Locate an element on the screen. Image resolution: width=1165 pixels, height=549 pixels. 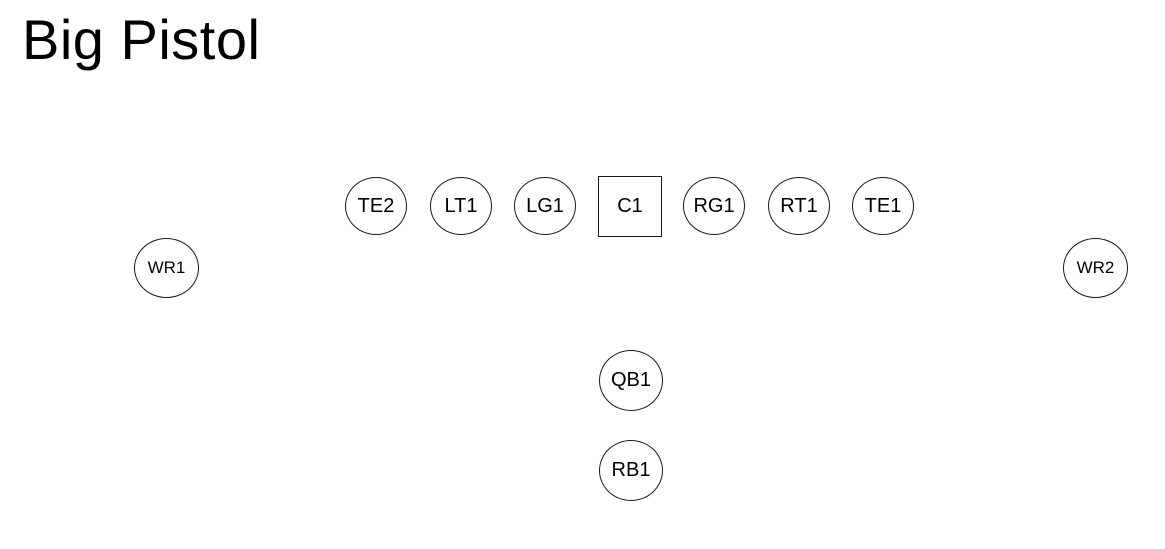
diagram-title: Big Pistol is located at coordinates (141, 39).